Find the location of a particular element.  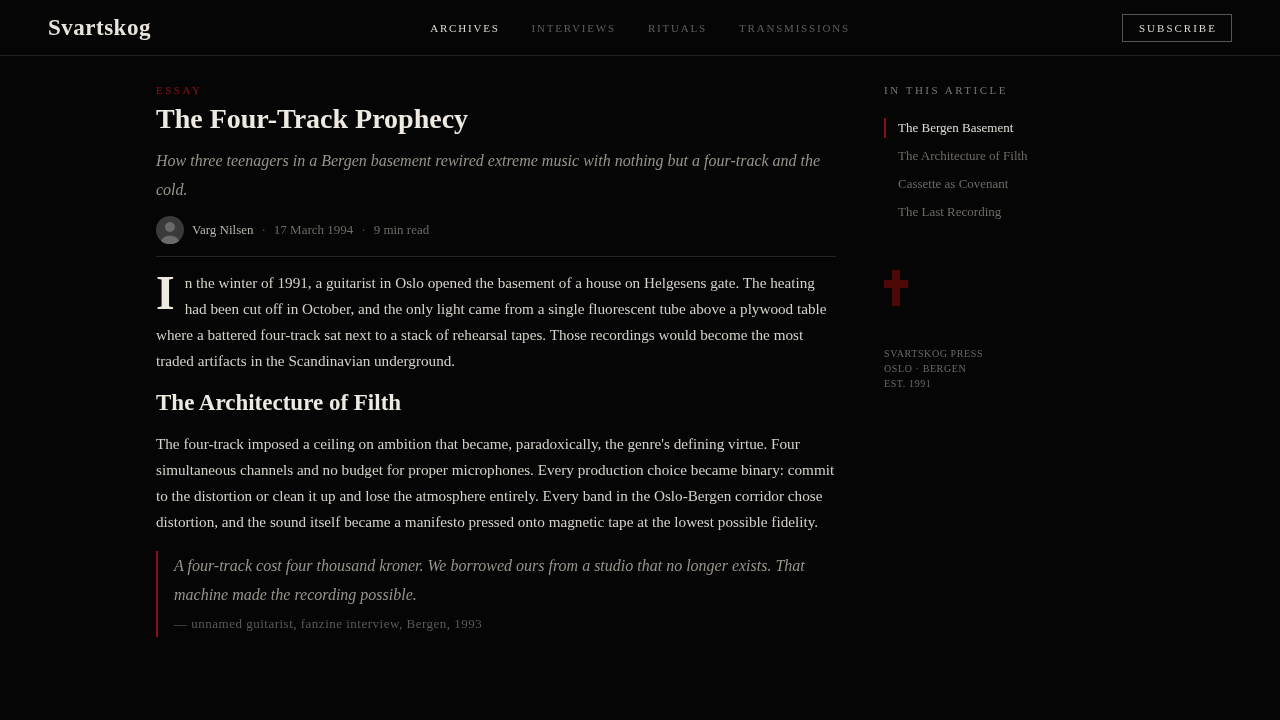

nav-tab: ARCHIVES is located at coordinates (465, 27).